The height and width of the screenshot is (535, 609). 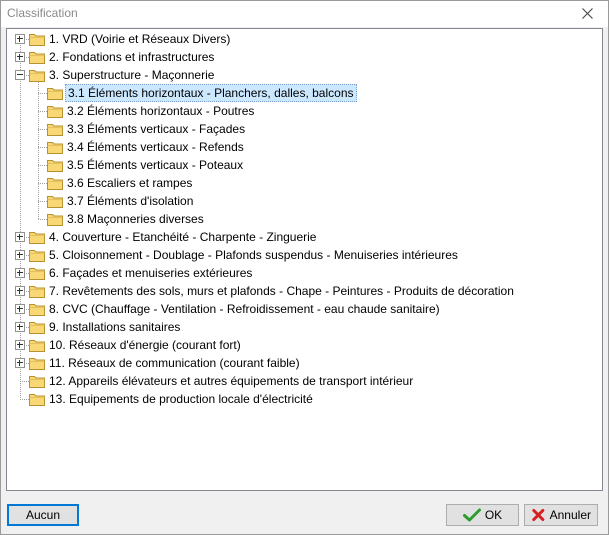 I want to click on tree-item: 3.8 Maçonneries diverses, so click(x=302, y=219).